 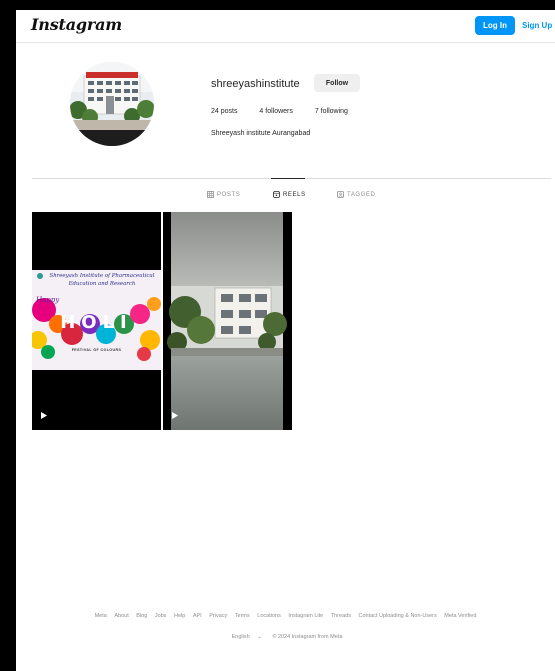 I want to click on tab-tagged-label: TAGGED, so click(x=361, y=194).